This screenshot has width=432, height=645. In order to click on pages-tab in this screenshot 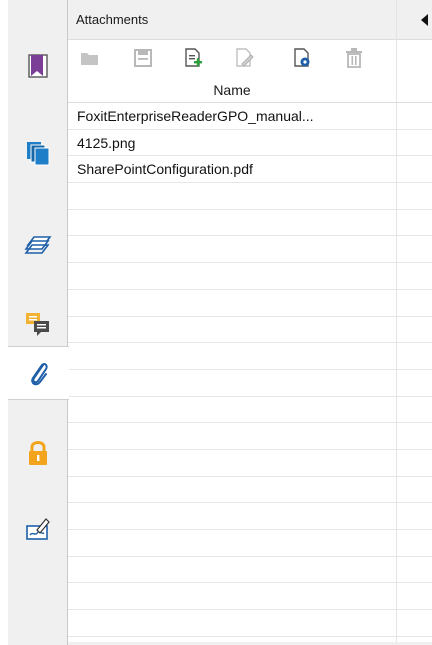, I will do `click(38, 153)`.